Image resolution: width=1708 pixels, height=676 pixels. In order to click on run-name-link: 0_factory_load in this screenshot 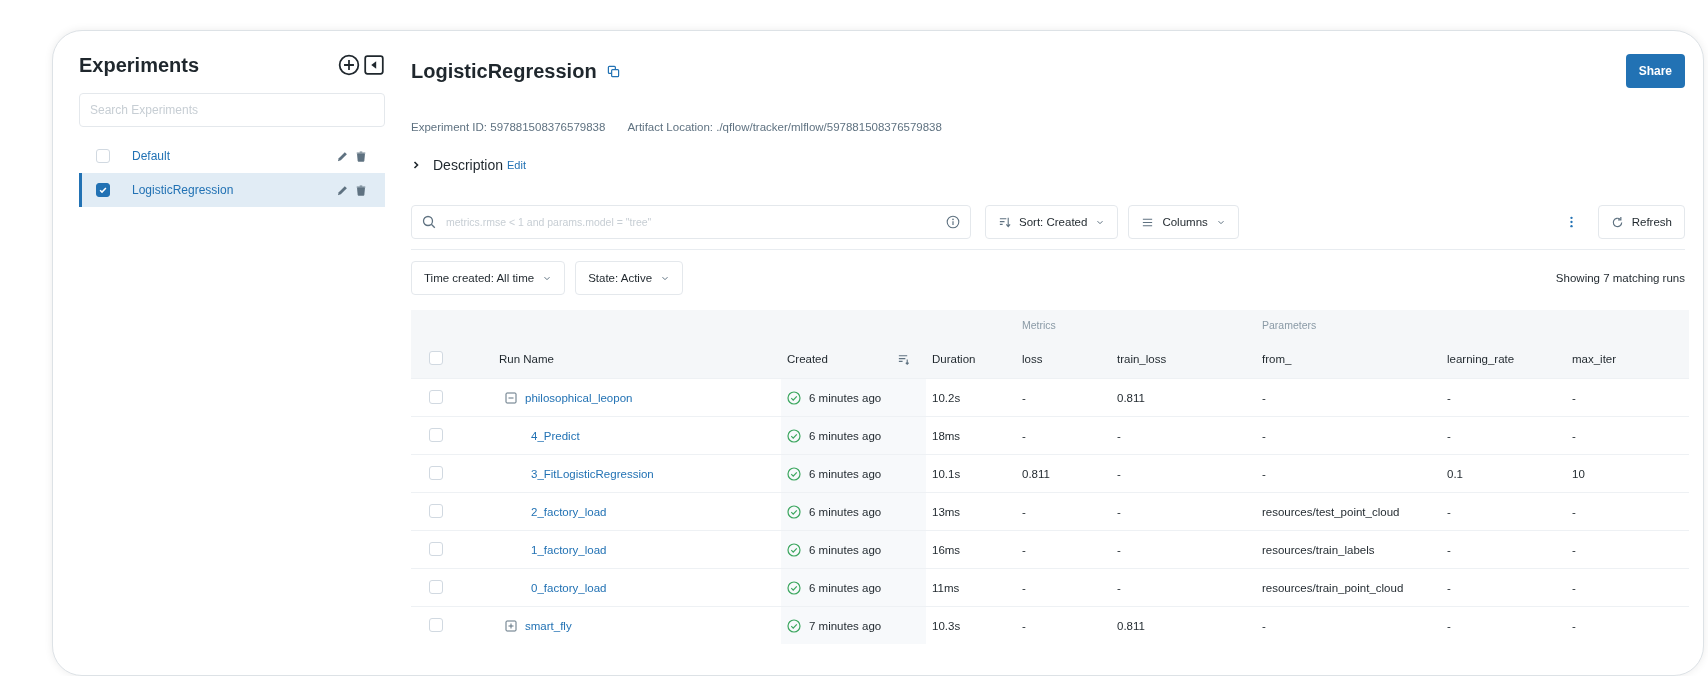, I will do `click(569, 587)`.